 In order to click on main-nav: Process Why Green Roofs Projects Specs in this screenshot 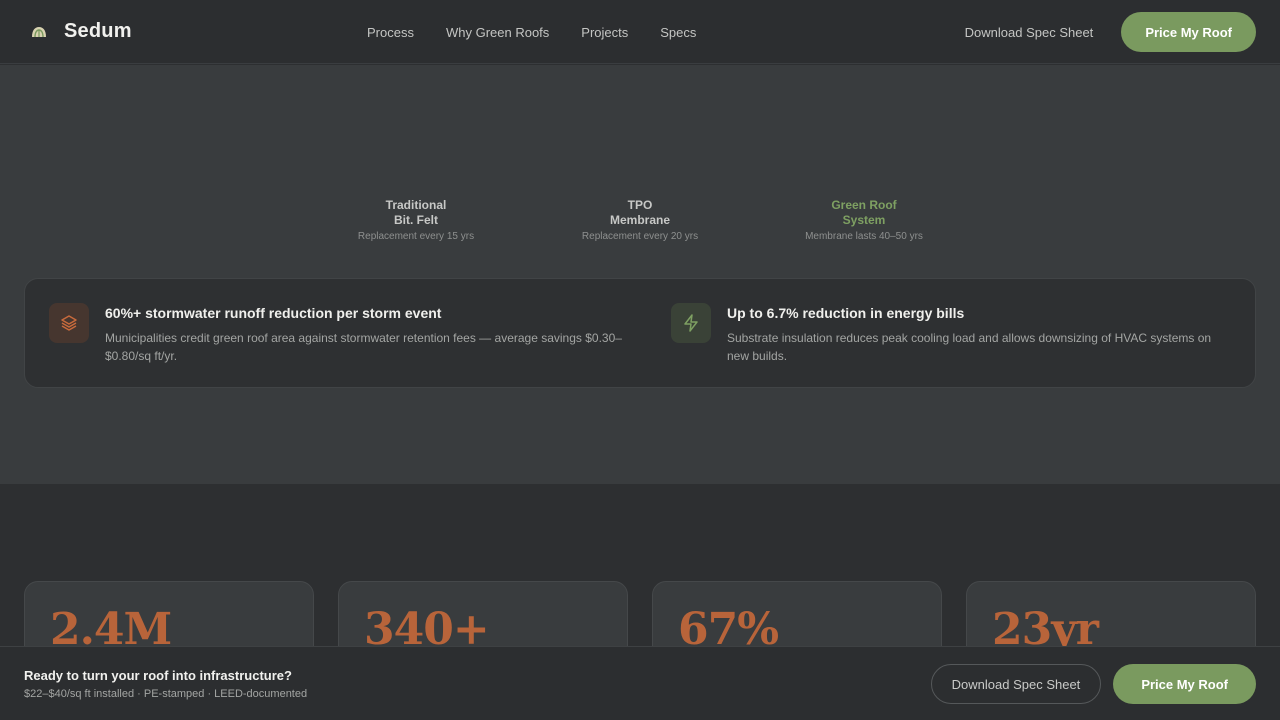, I will do `click(531, 32)`.